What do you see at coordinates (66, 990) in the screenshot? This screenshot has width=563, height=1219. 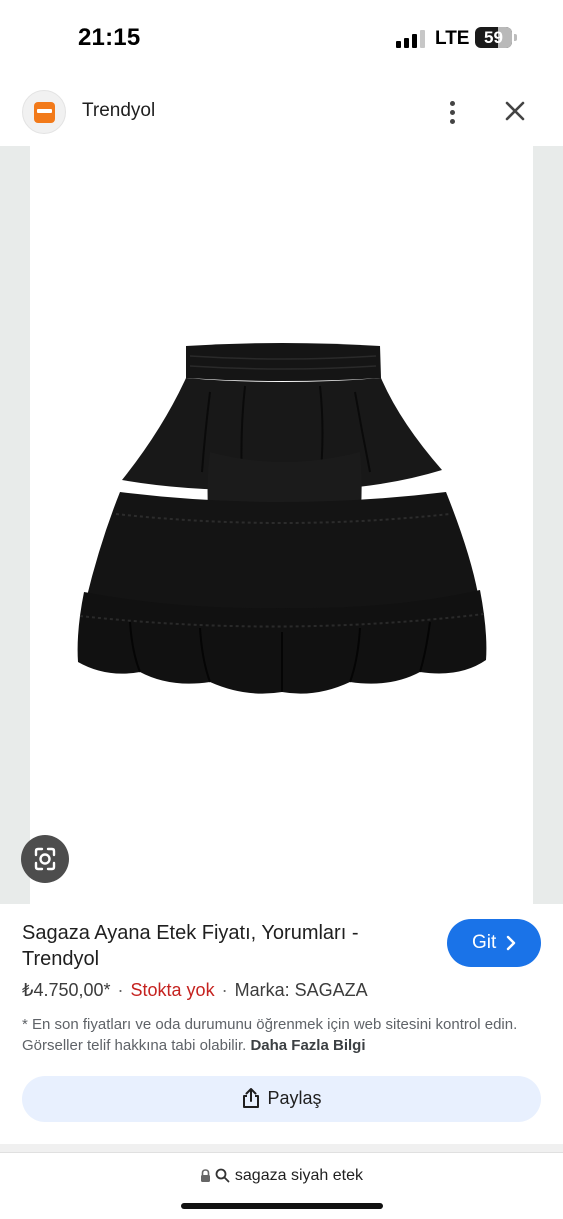 I see `product-price: ₺4.750,00*` at bounding box center [66, 990].